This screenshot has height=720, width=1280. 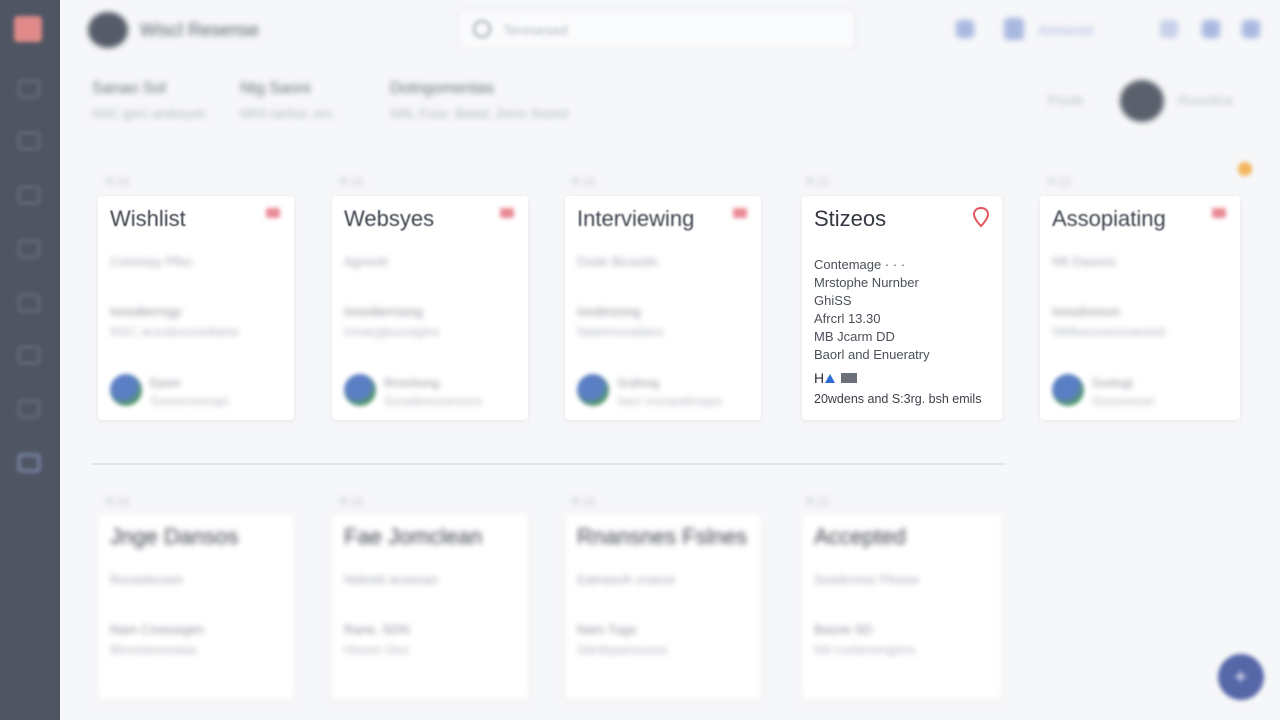 I want to click on profile-avatar, so click(x=1142, y=101).